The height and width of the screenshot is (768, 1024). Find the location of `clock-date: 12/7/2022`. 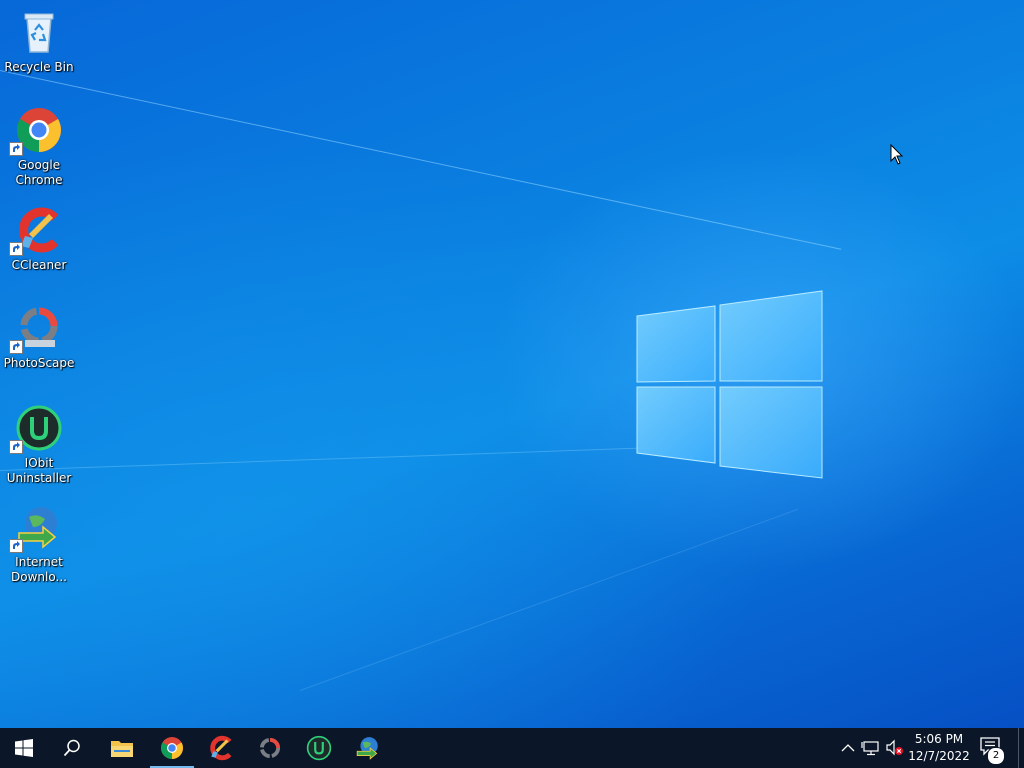

clock-date: 12/7/2022 is located at coordinates (939, 756).